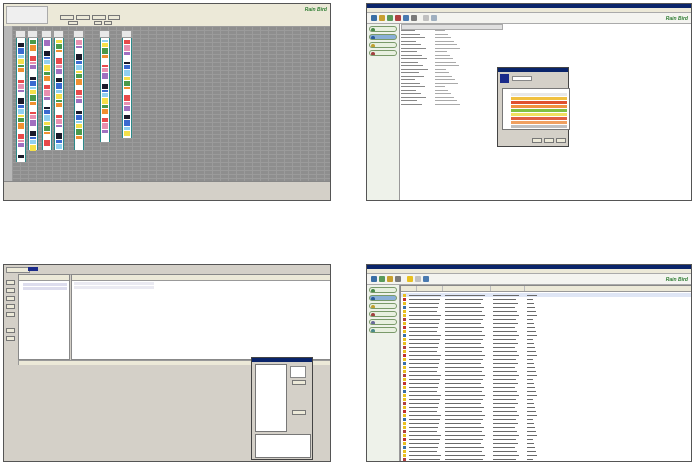 The height and width of the screenshot is (464, 692). What do you see at coordinates (434, 18) in the screenshot?
I see `help-icon` at bounding box center [434, 18].